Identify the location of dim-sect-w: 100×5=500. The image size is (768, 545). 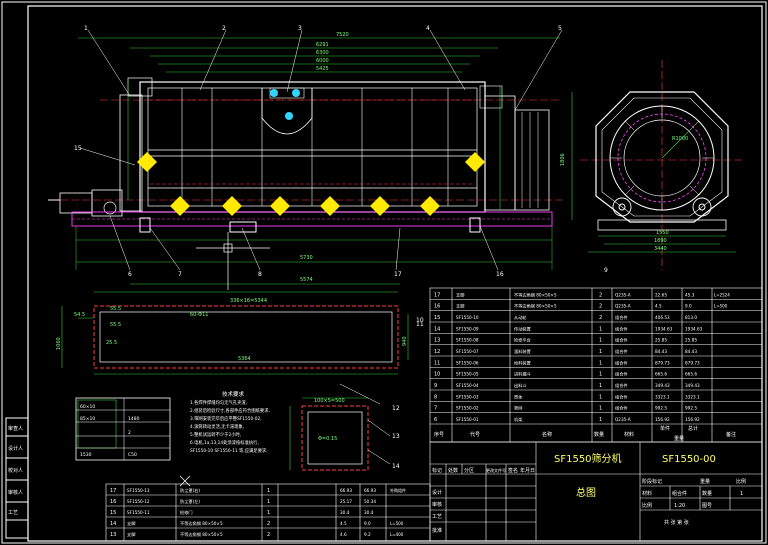
(329, 401).